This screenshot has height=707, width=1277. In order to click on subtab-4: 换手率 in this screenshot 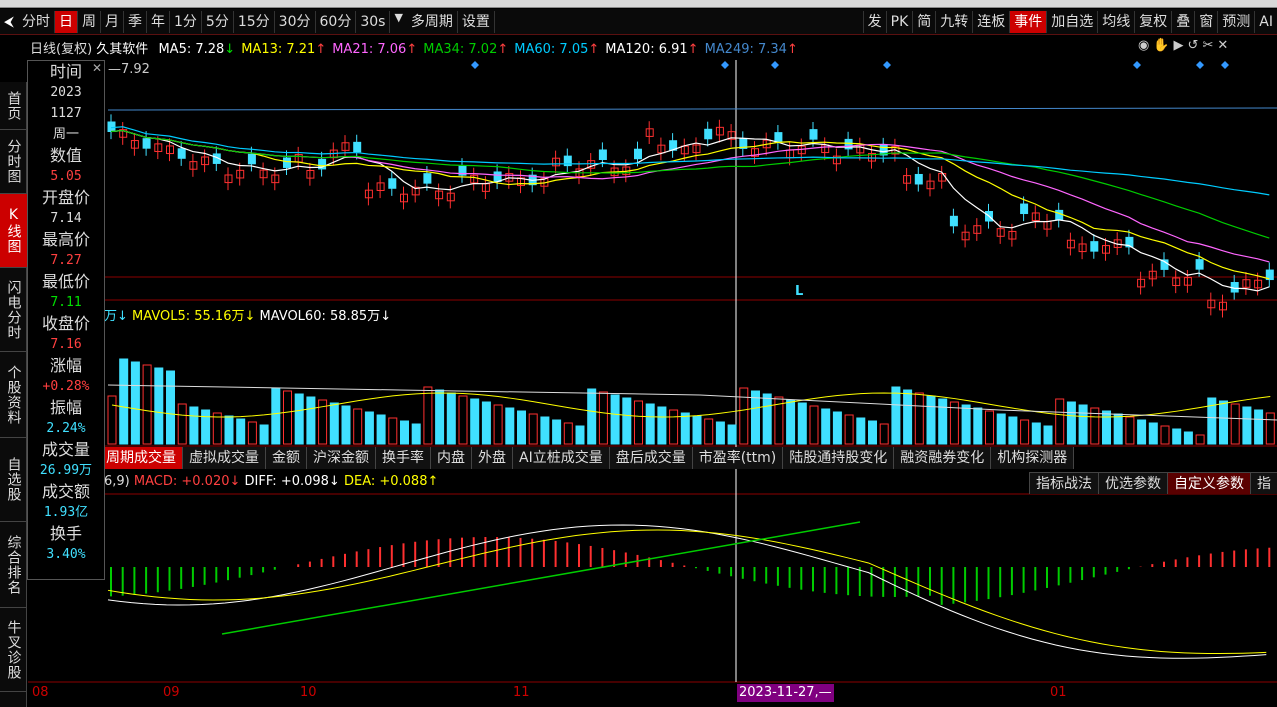, I will do `click(403, 458)`.